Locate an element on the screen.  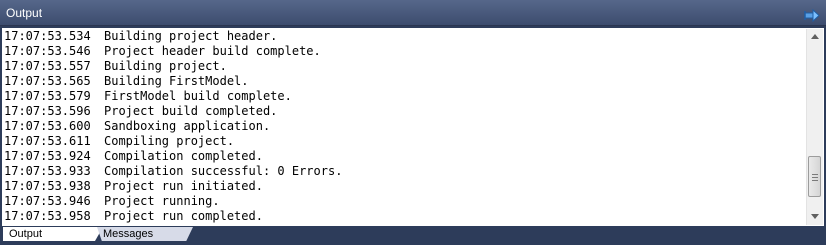
tab-output: Output is located at coordinates (53, 234).